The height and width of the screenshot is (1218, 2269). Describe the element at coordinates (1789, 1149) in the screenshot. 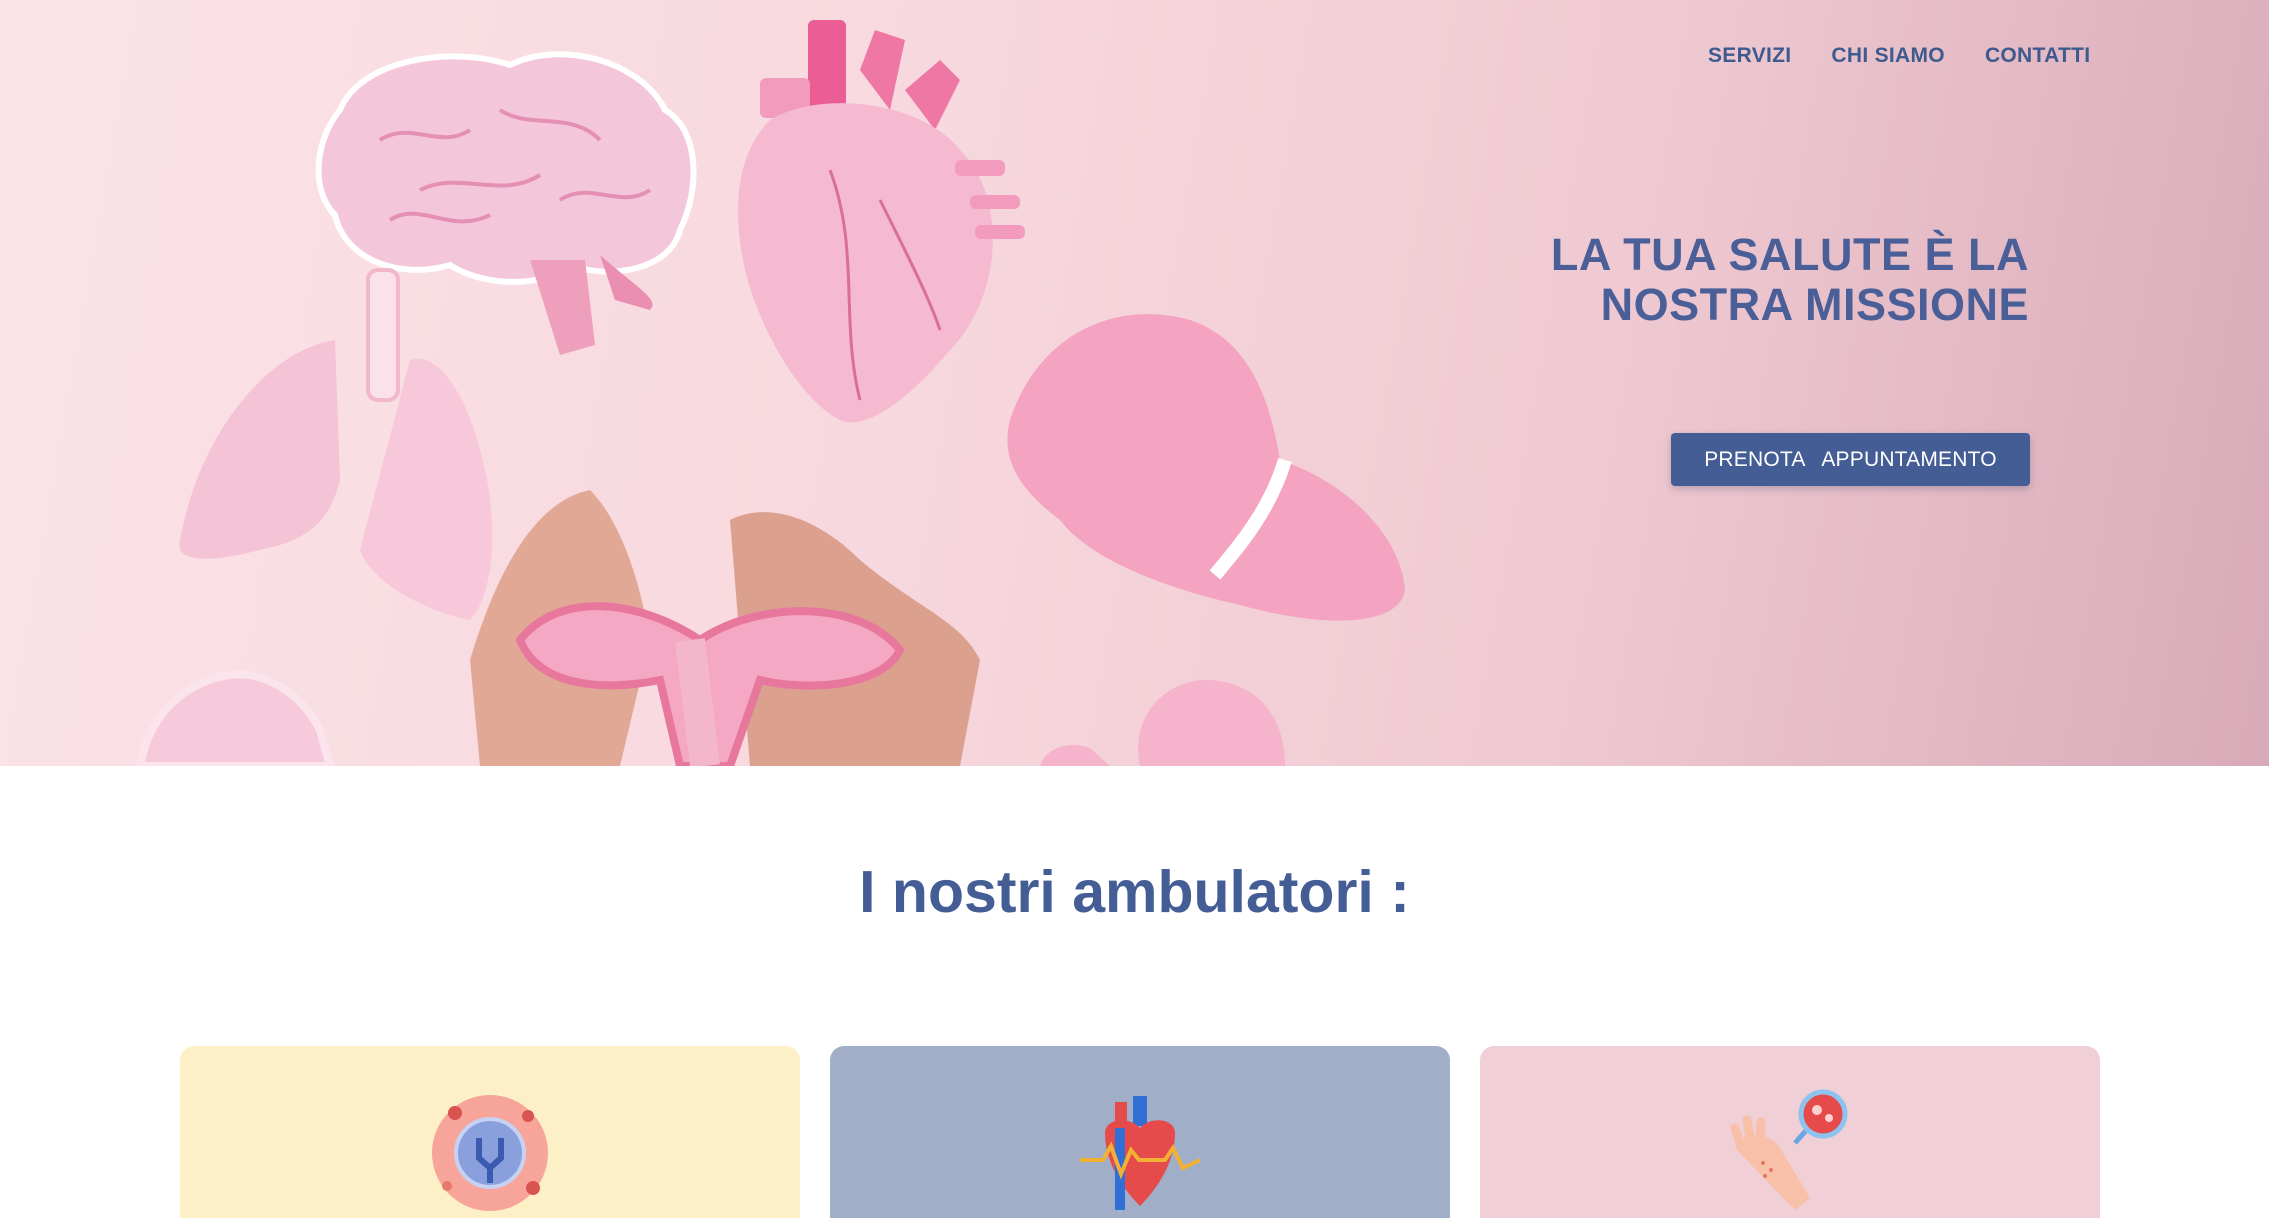

I see `skin-dermatology-icon` at that location.